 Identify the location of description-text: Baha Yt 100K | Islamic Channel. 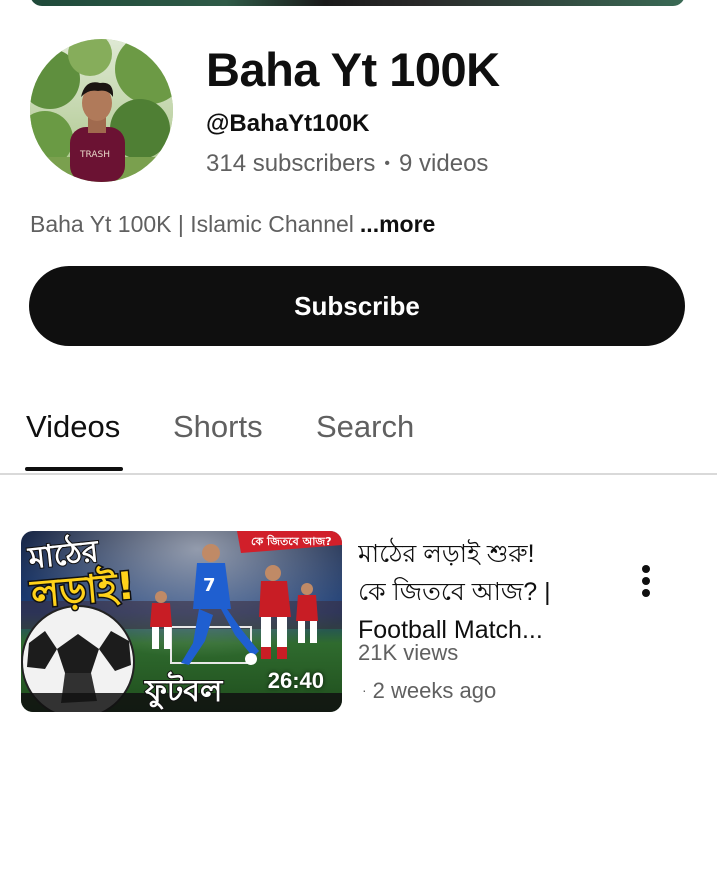
(192, 224).